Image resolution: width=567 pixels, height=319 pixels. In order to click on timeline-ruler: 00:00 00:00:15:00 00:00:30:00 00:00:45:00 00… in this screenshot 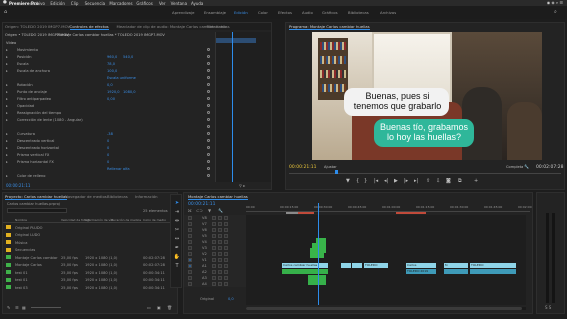, I will do `click(389, 208)`.